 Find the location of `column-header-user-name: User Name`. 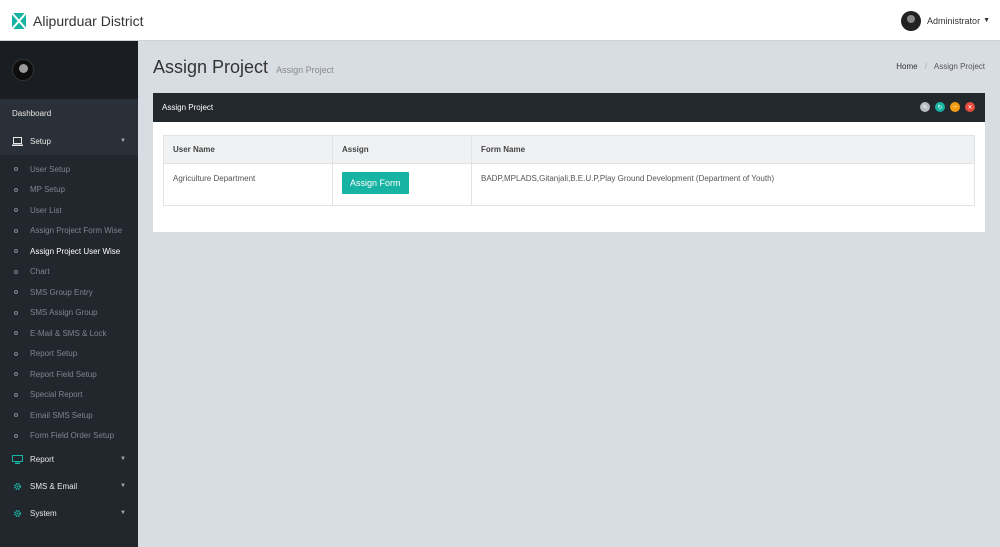

column-header-user-name: User Name is located at coordinates (248, 149).